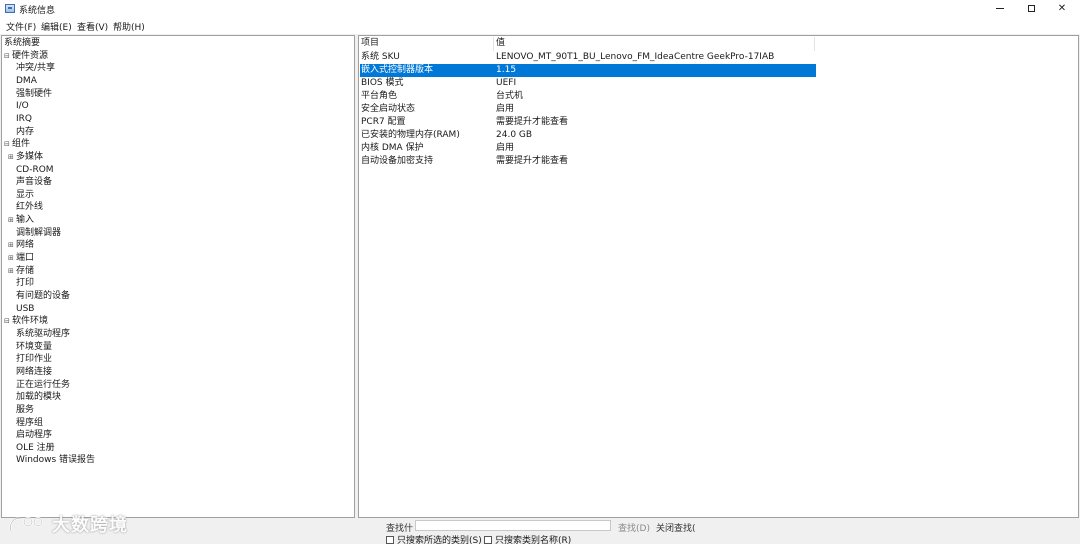 Image resolution: width=1080 pixels, height=544 pixels. What do you see at coordinates (588, 122) in the screenshot?
I see `detail-row: PCR7 配置 需要提升才能查看` at bounding box center [588, 122].